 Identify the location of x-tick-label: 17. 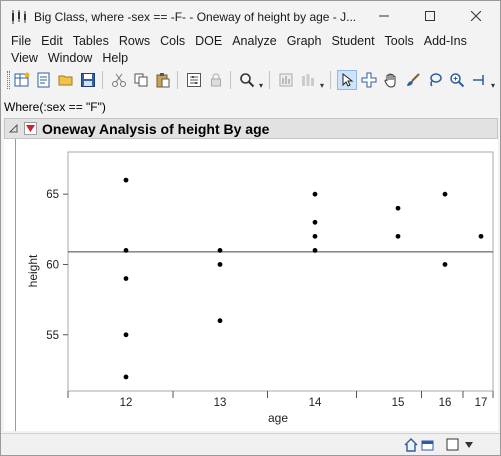
(481, 403).